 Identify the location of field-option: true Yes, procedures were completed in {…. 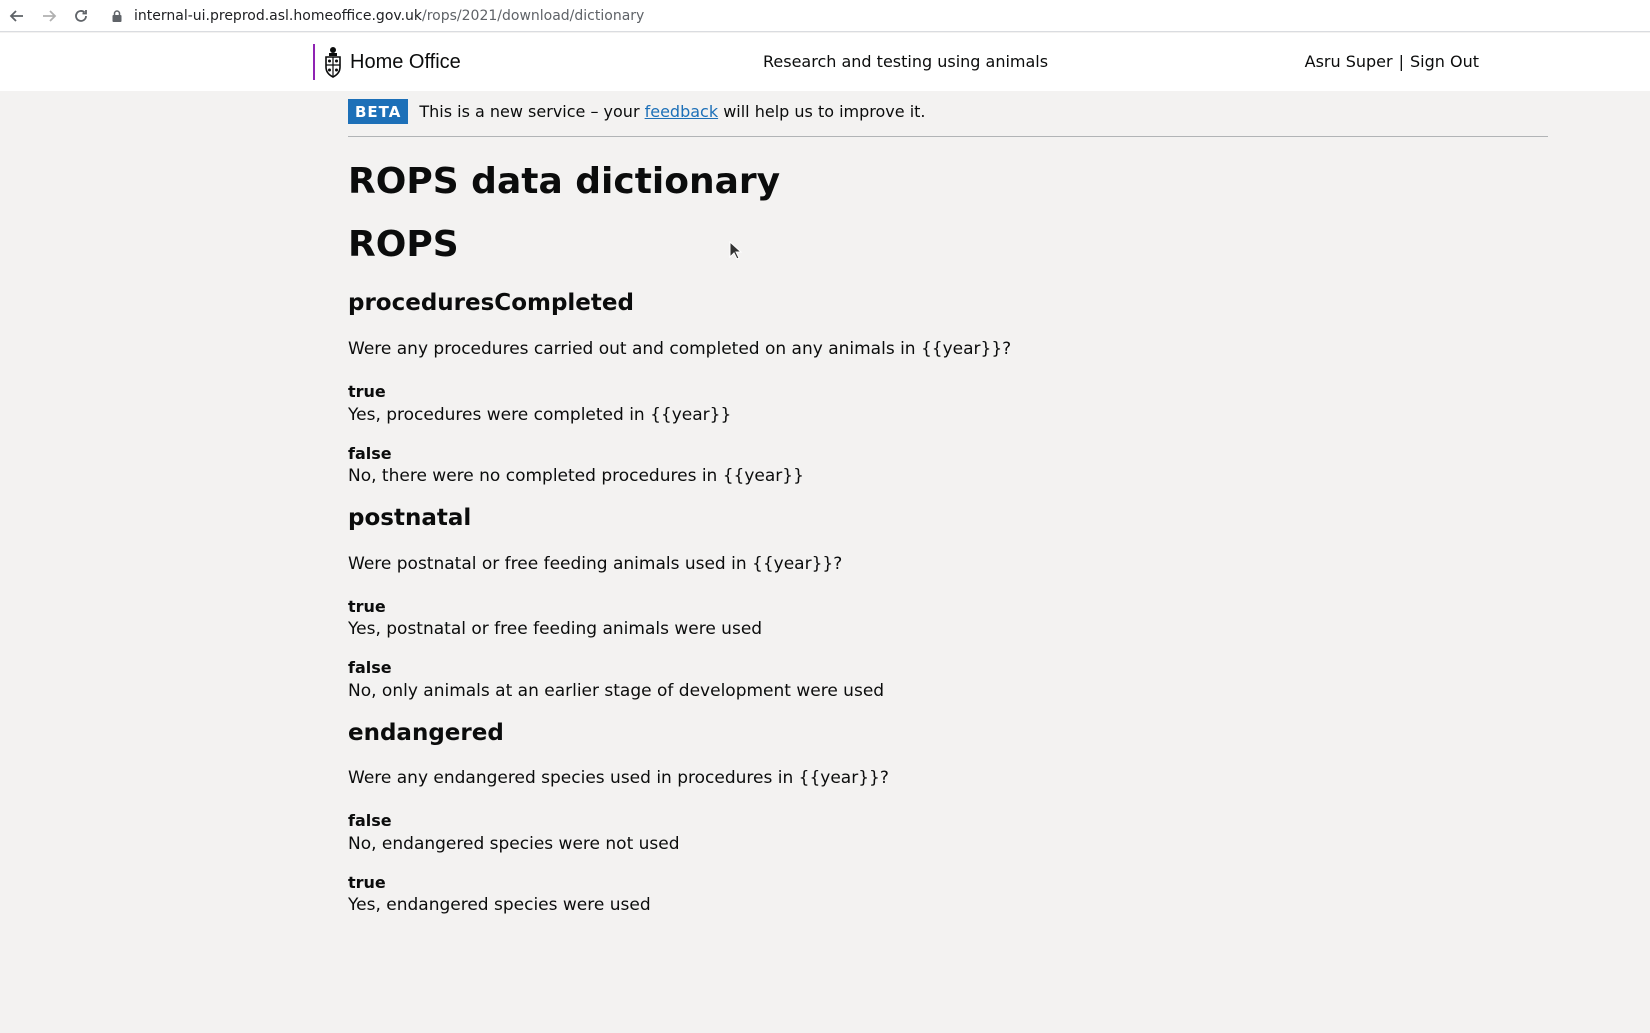
(948, 404).